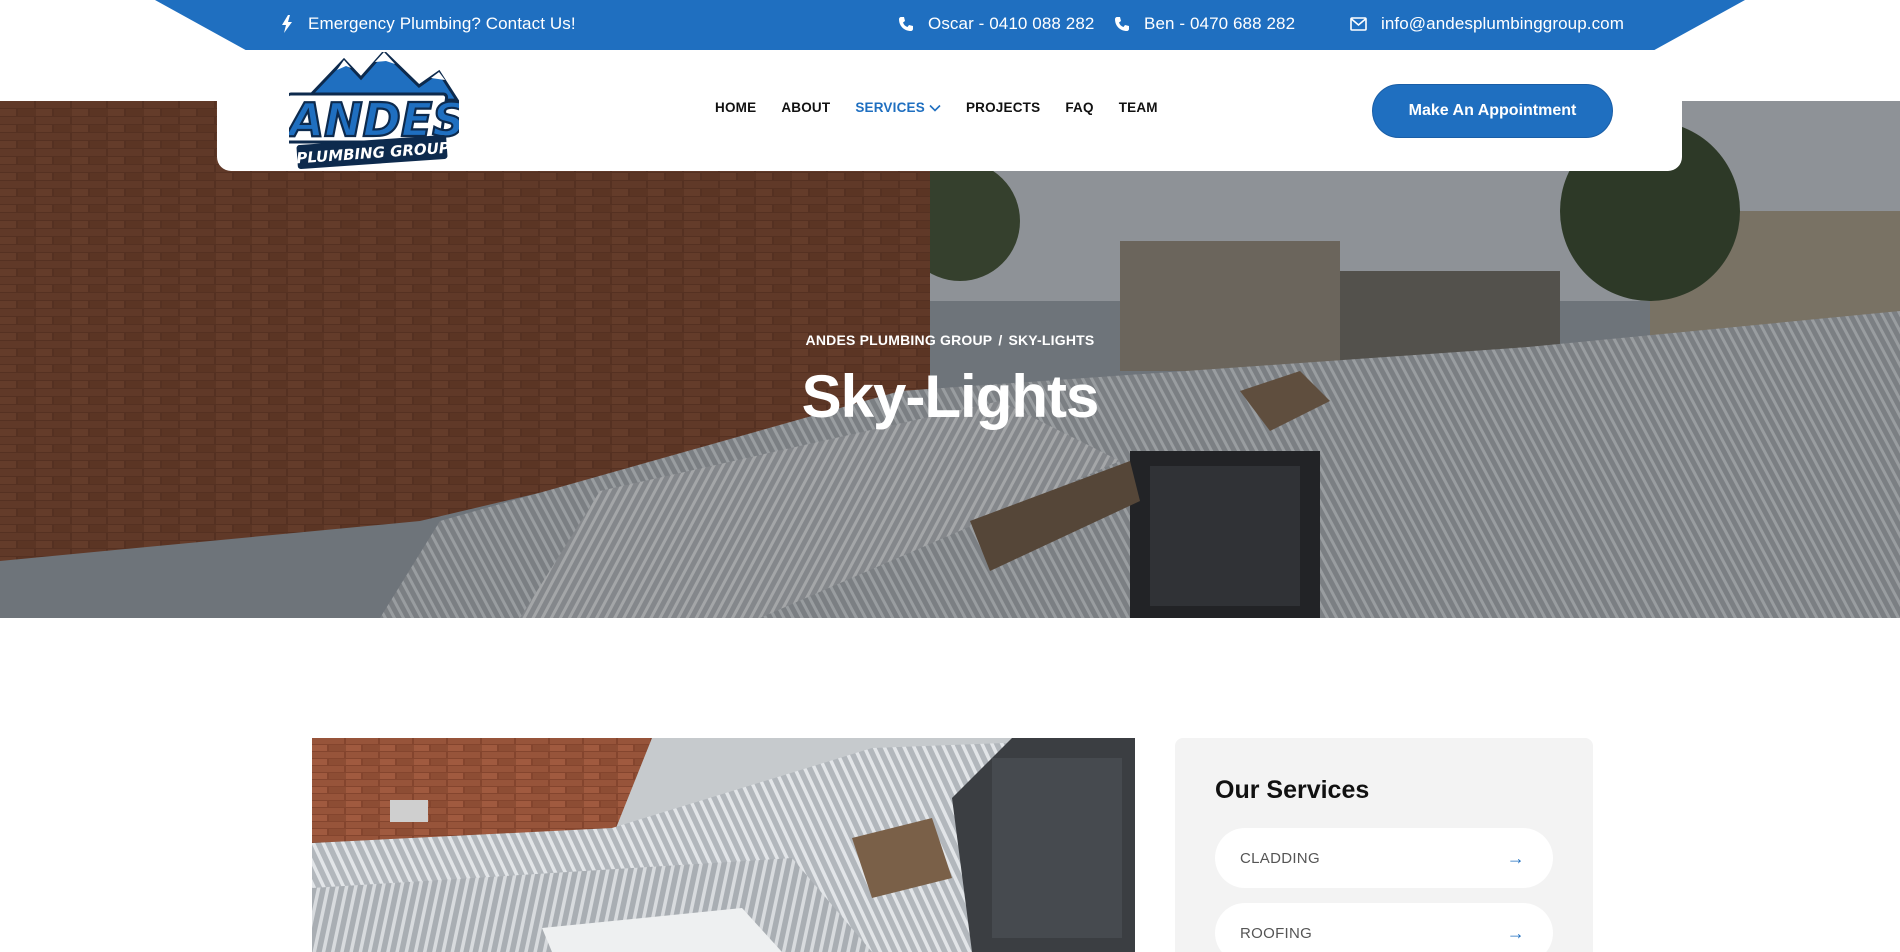  Describe the element at coordinates (935, 108) in the screenshot. I see `chevron-down-icon` at that location.